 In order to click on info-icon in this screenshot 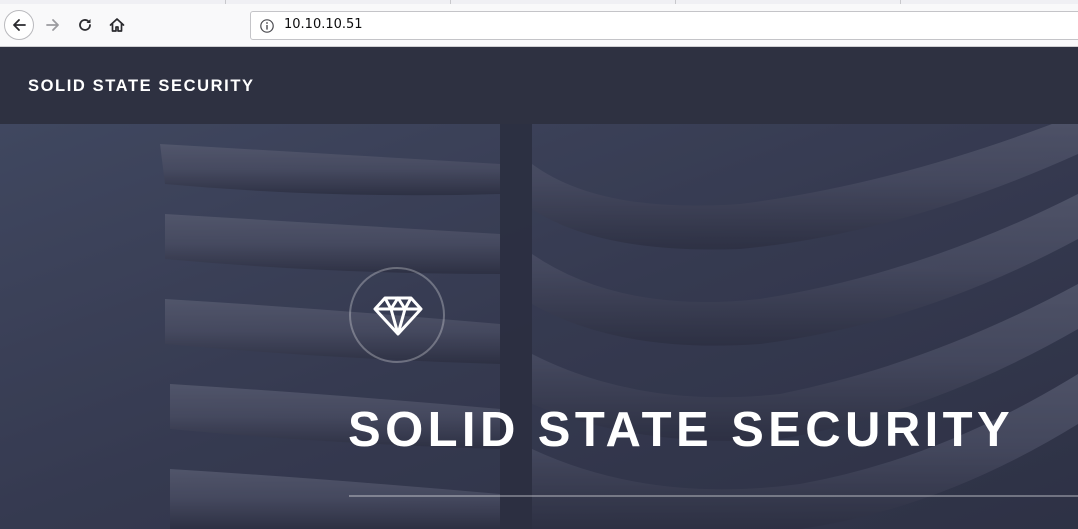, I will do `click(267, 26)`.